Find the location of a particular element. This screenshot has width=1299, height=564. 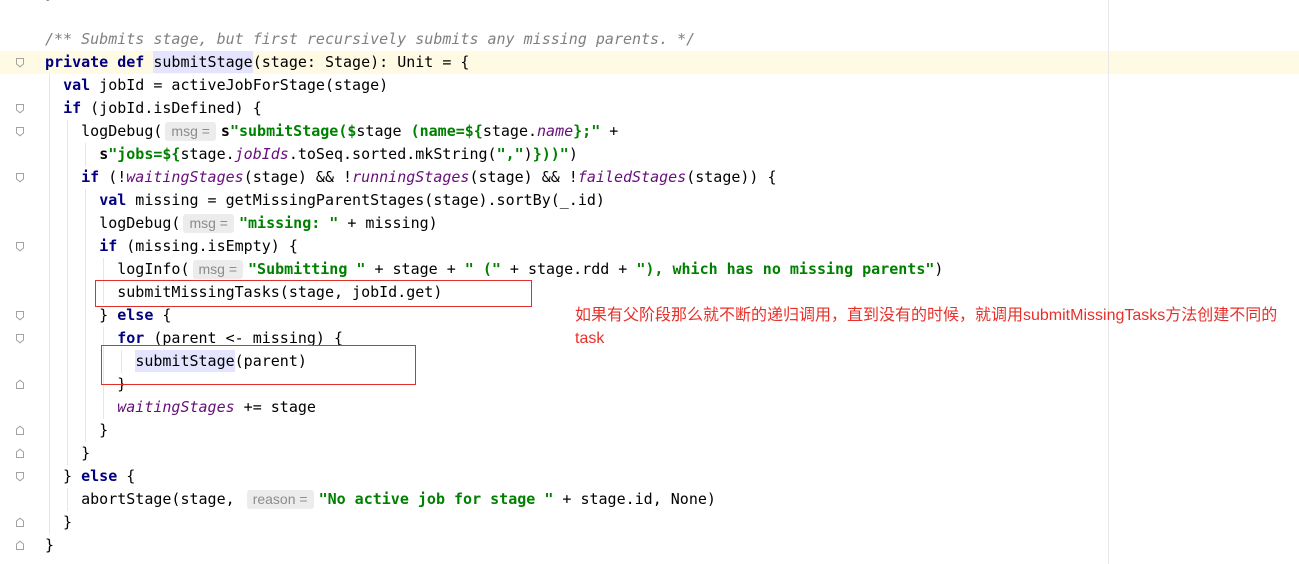

code-text: submitMissingTasks(stage, jobId.get) is located at coordinates (240, 292).